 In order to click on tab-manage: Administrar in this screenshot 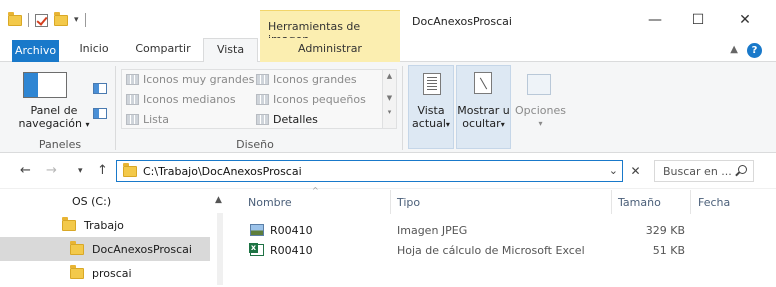, I will do `click(330, 50)`.